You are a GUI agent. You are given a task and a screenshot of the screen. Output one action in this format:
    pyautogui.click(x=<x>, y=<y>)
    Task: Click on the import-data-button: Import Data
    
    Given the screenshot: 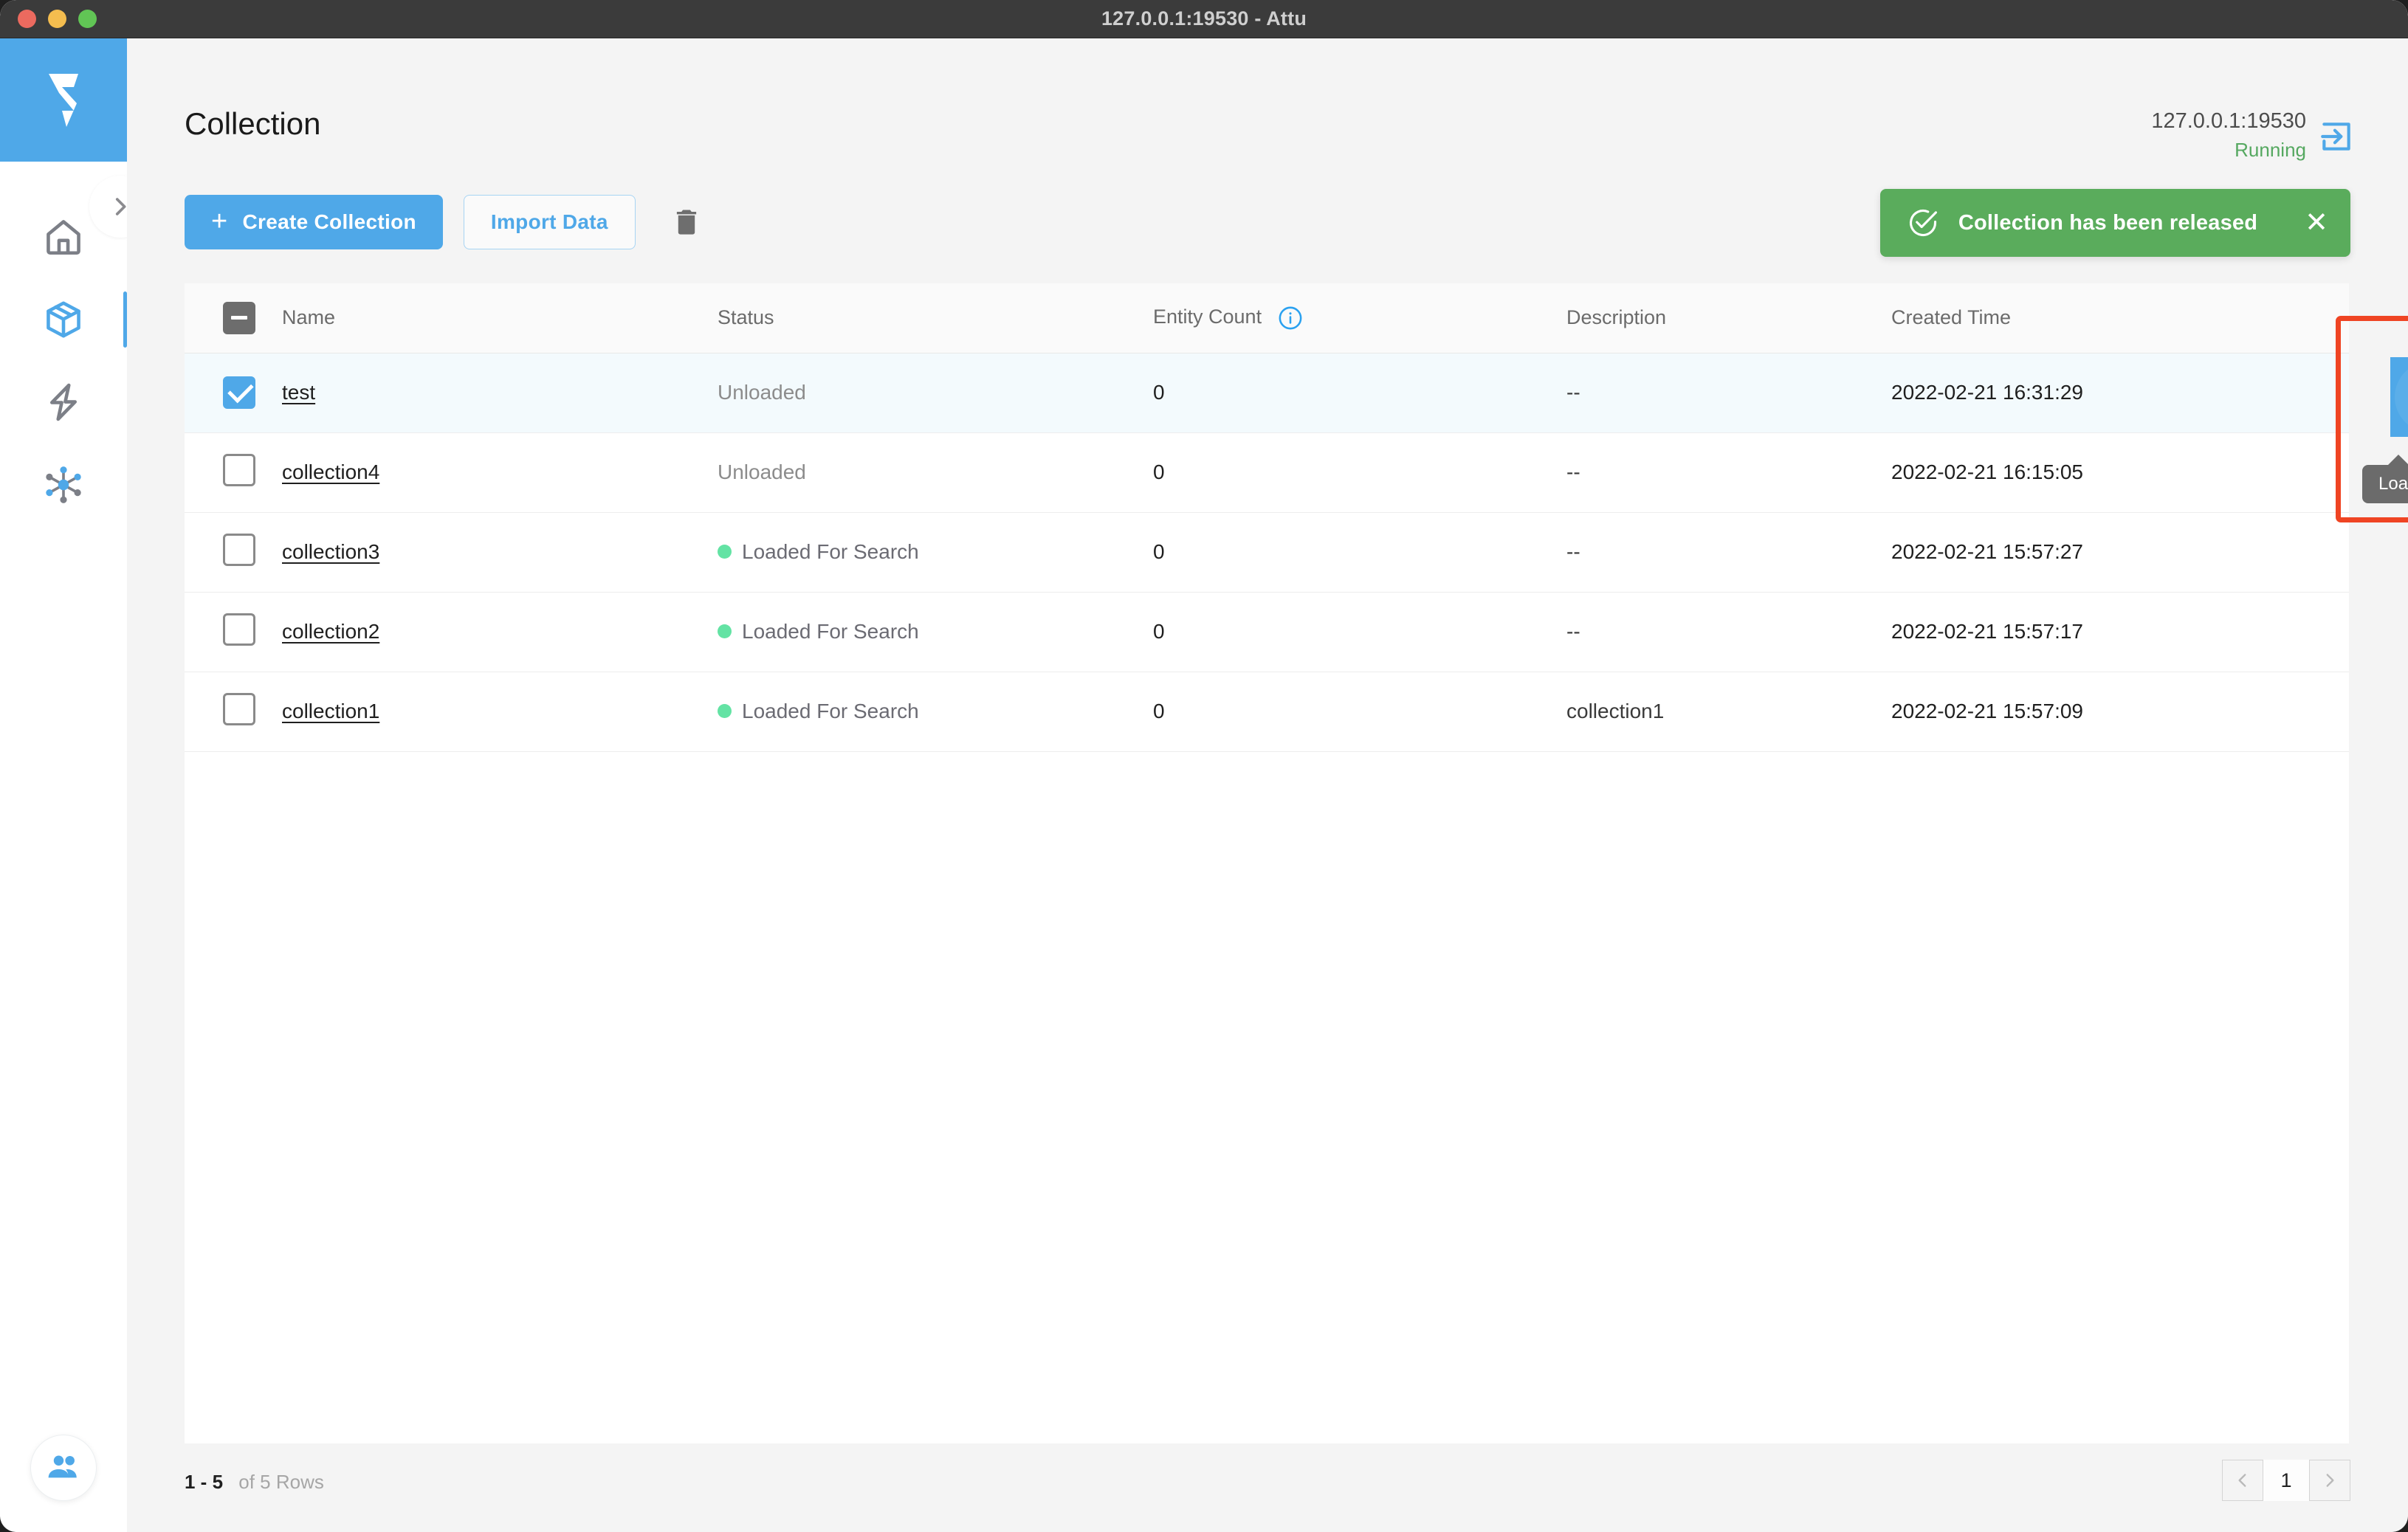 What is the action you would take?
    pyautogui.click(x=549, y=222)
    